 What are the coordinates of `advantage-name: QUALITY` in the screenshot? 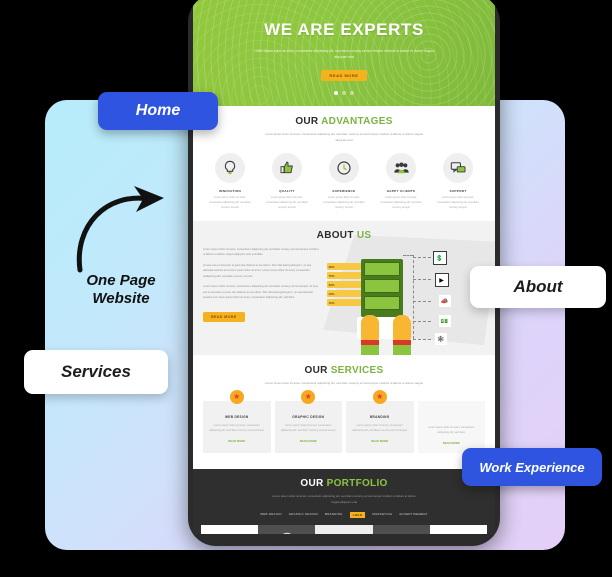 It's located at (287, 191).